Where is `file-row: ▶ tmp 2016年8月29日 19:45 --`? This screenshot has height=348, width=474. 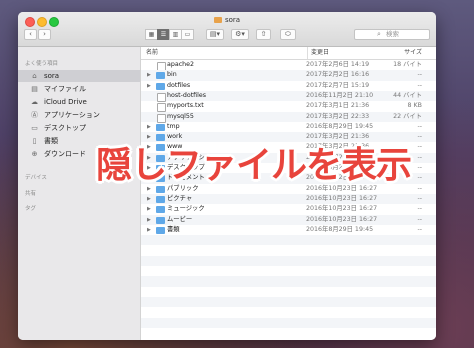
file-row: ▶ tmp 2016年8月29日 19:45 -- is located at coordinates (288, 127).